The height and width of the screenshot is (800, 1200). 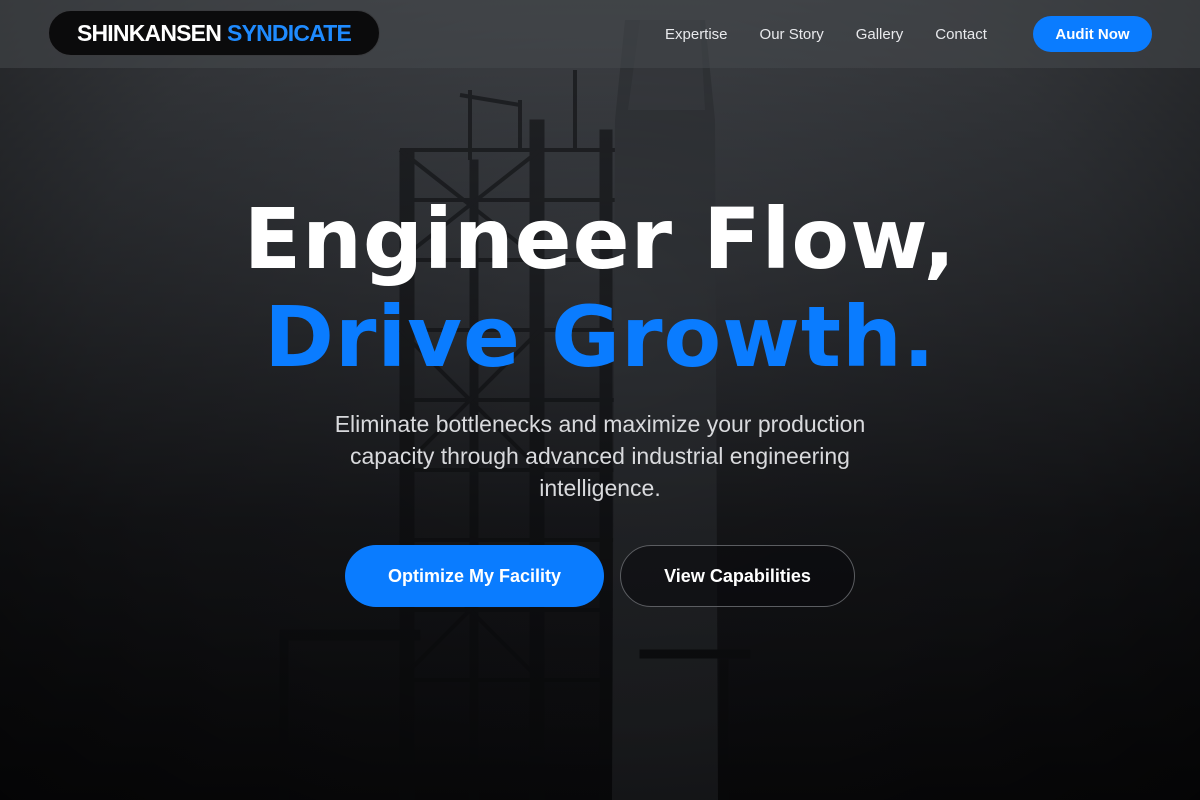 I want to click on headline-line-2: Drive Growth., so click(x=600, y=337).